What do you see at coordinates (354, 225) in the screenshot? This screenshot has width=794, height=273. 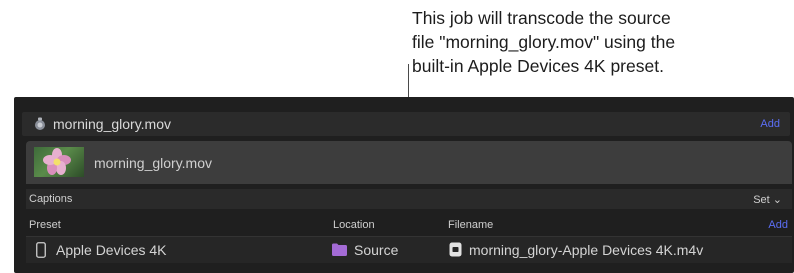 I see `column-header-location: Location` at bounding box center [354, 225].